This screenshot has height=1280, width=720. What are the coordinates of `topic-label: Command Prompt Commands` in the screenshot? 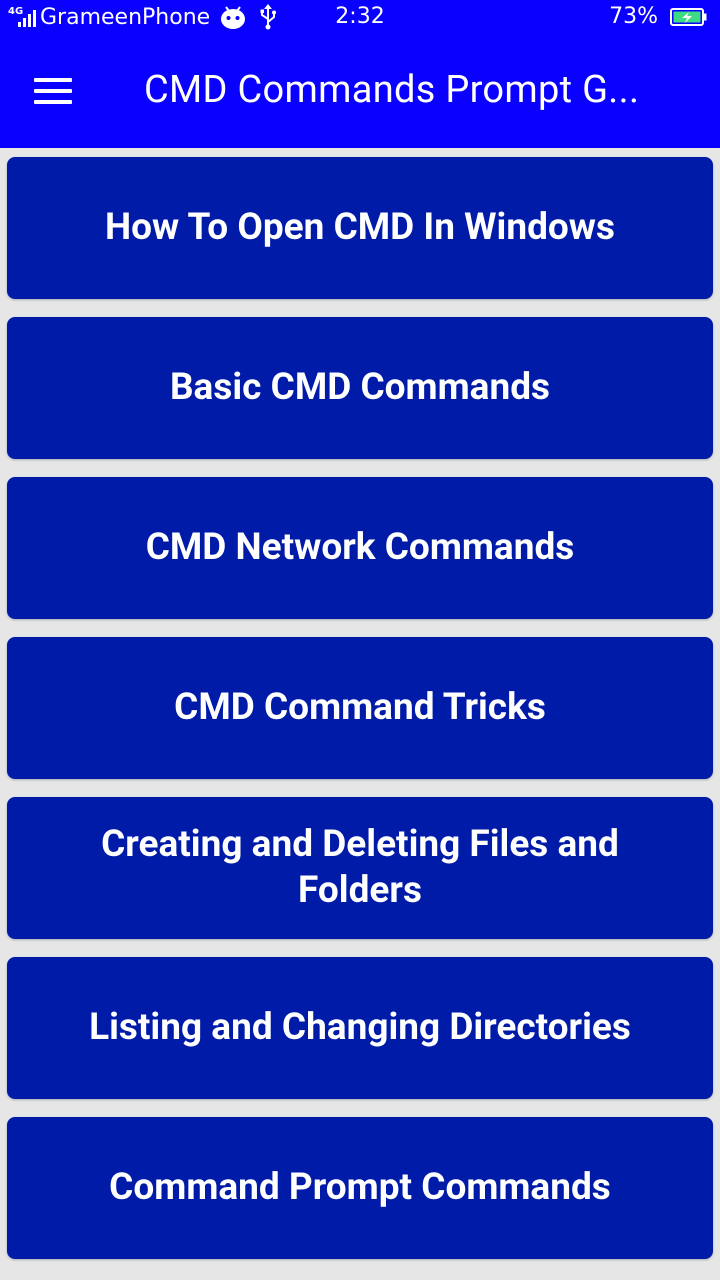 It's located at (360, 1187).